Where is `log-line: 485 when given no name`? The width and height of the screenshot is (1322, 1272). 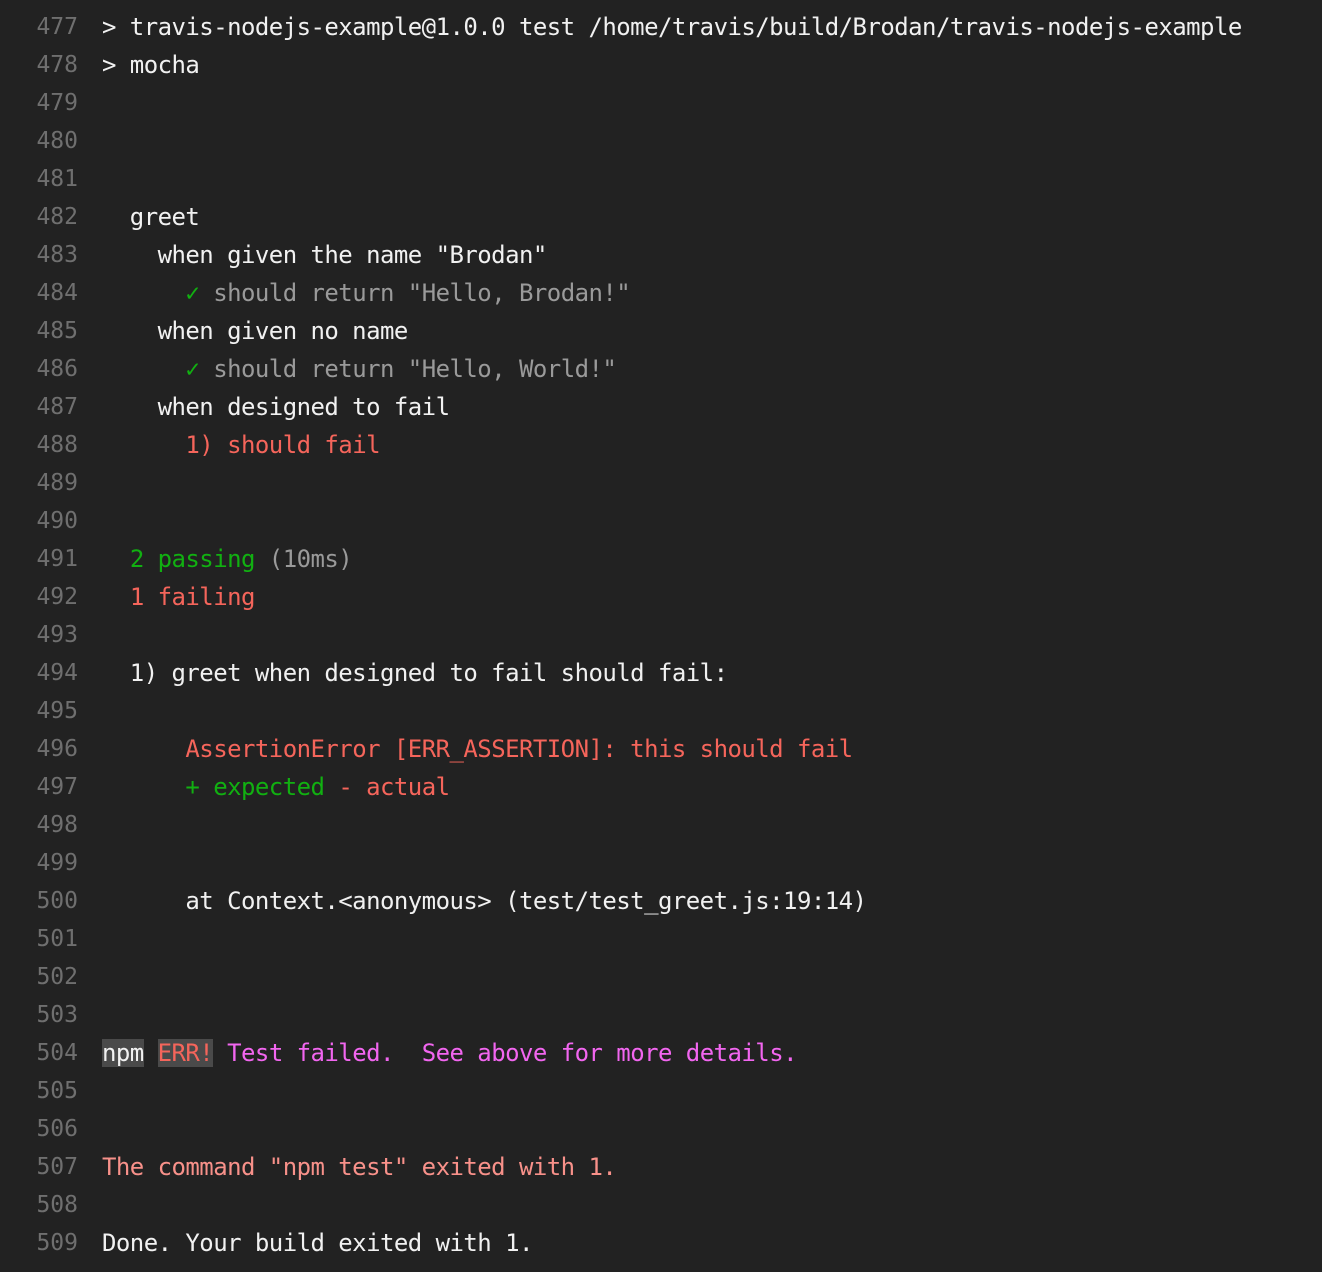
log-line: 485 when given no name is located at coordinates (661, 331).